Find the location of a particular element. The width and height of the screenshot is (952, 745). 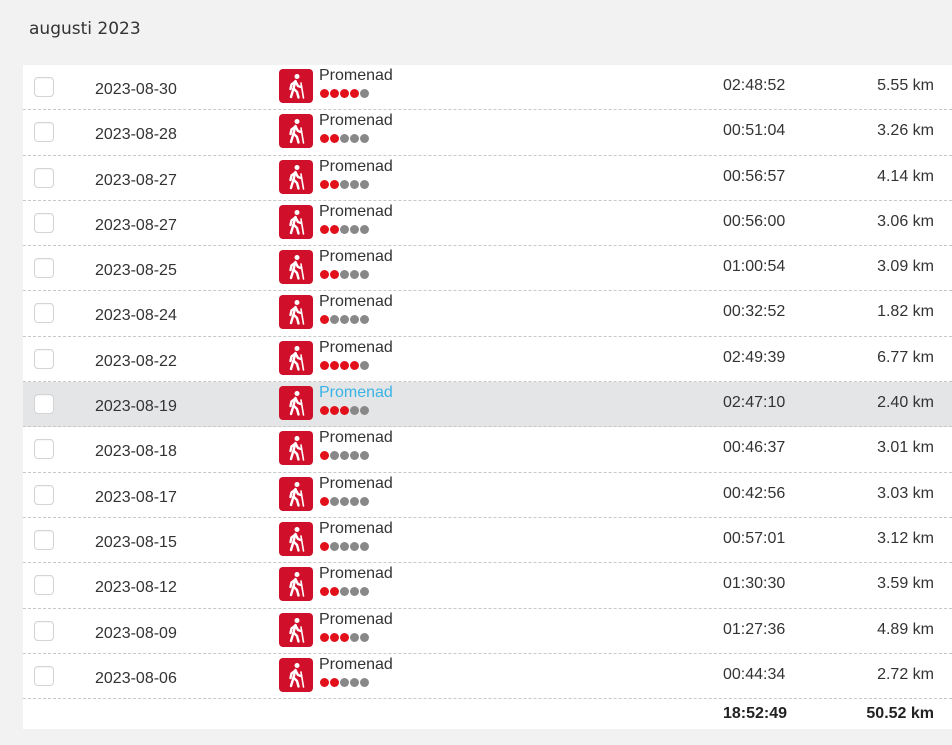

activity-duration: 00:46:37 is located at coordinates (754, 448).